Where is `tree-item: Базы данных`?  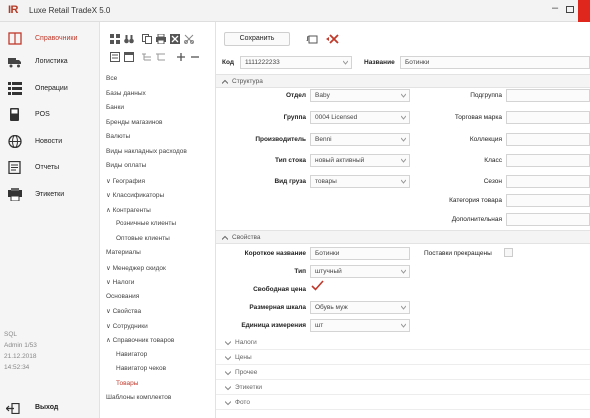 tree-item: Базы данных is located at coordinates (126, 93).